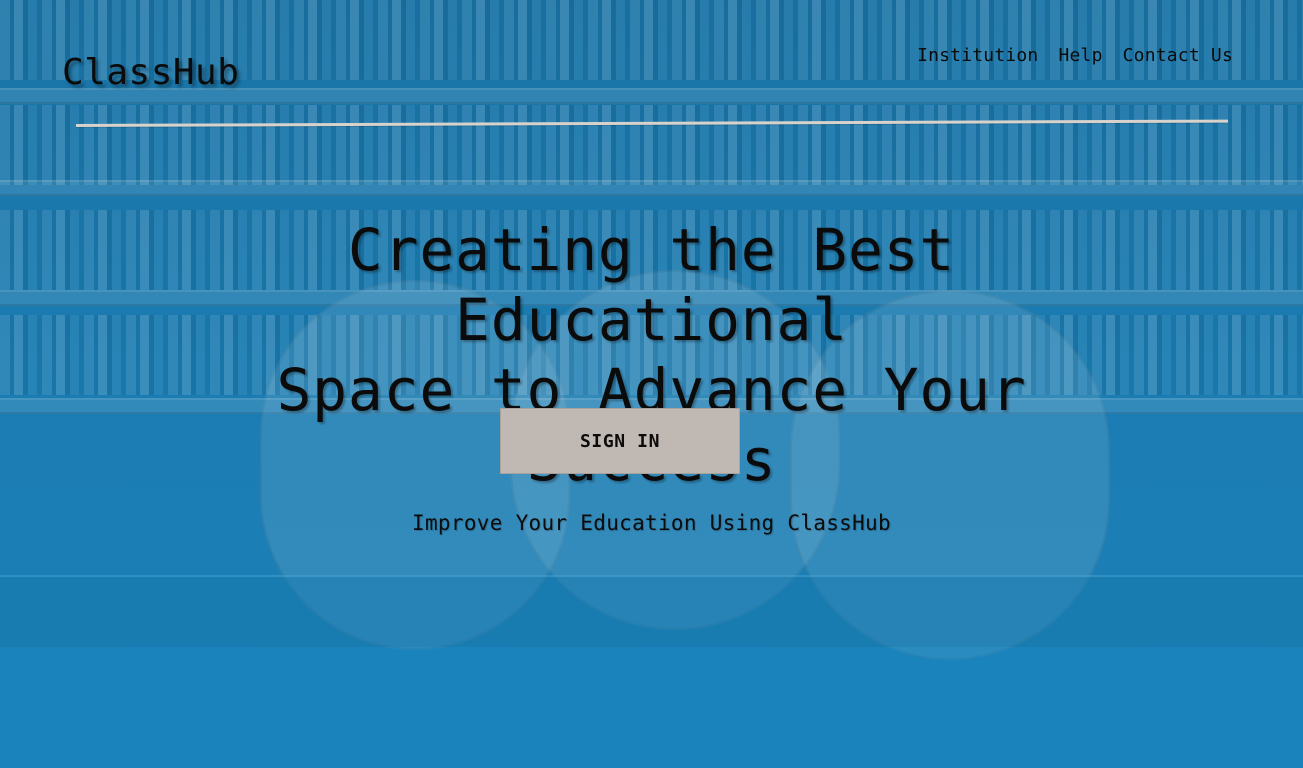  Describe the element at coordinates (620, 441) in the screenshot. I see `sign-in-button: SIGN IN` at that location.